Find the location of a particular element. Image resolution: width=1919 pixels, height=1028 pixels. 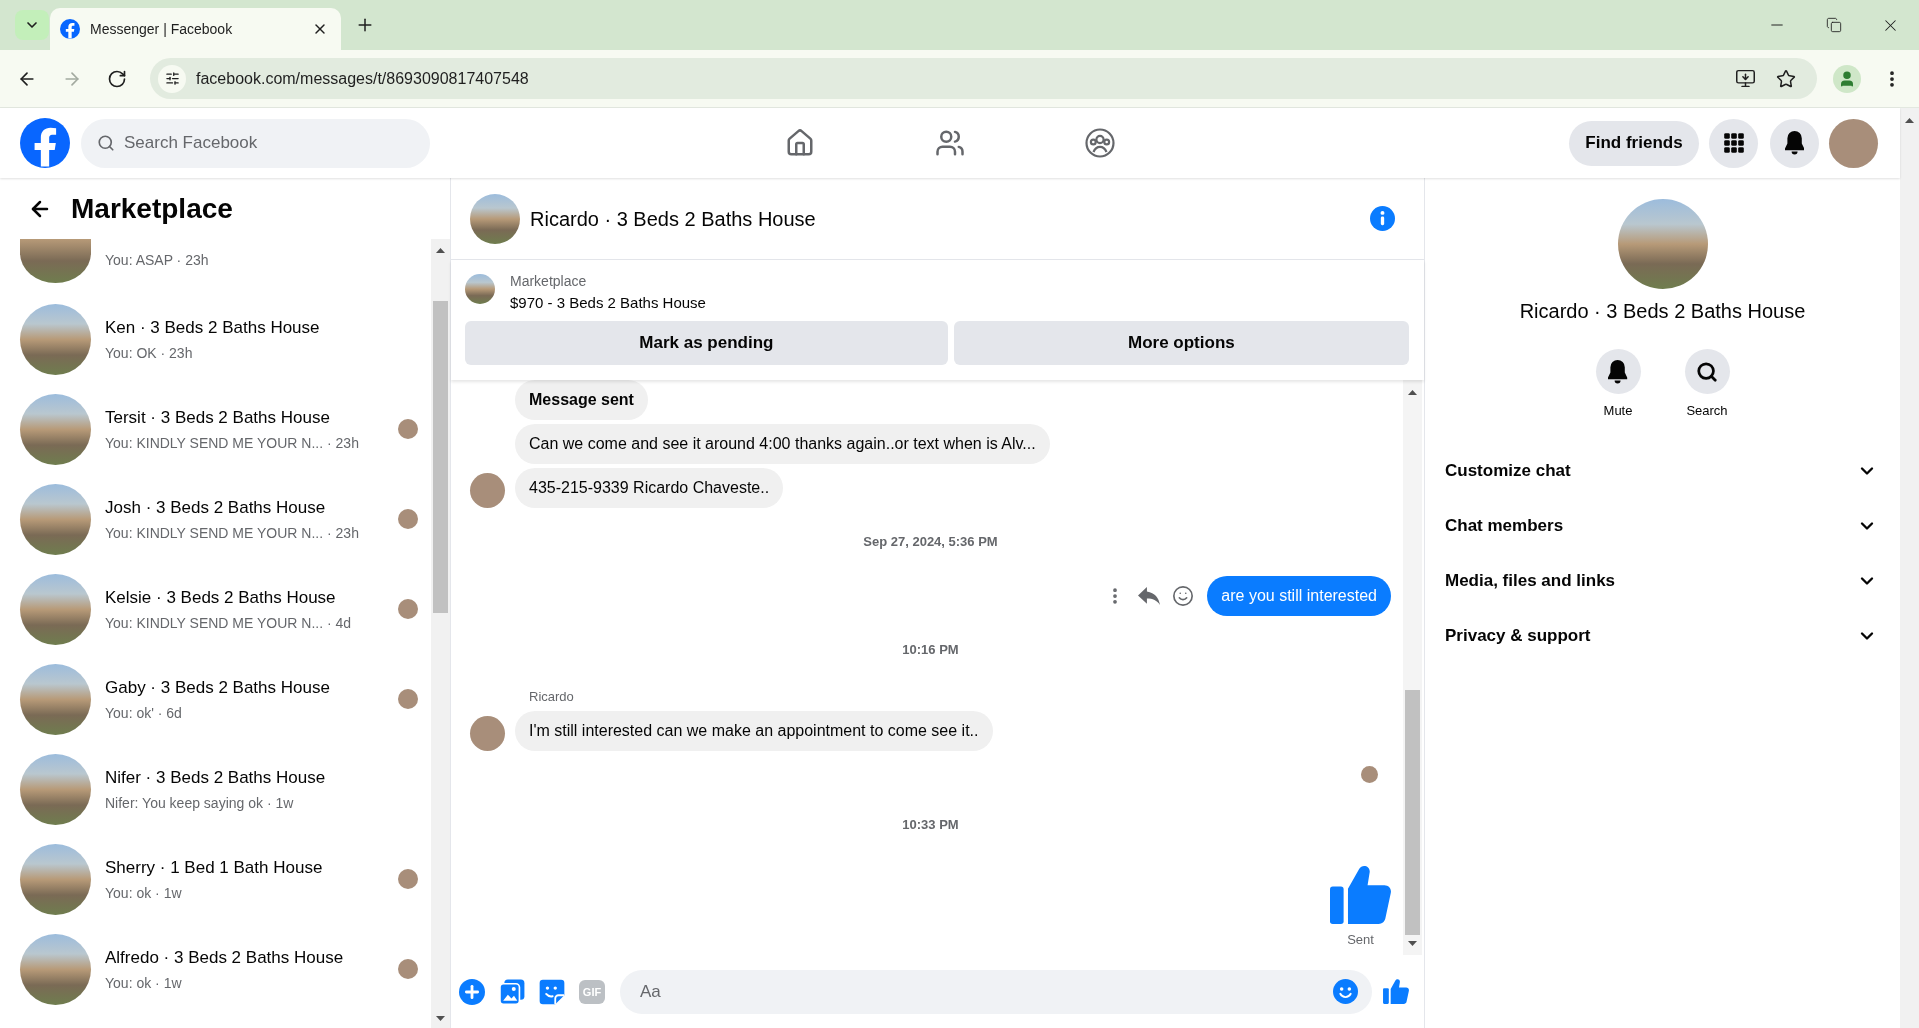

grid-icon is located at coordinates (1733, 143).